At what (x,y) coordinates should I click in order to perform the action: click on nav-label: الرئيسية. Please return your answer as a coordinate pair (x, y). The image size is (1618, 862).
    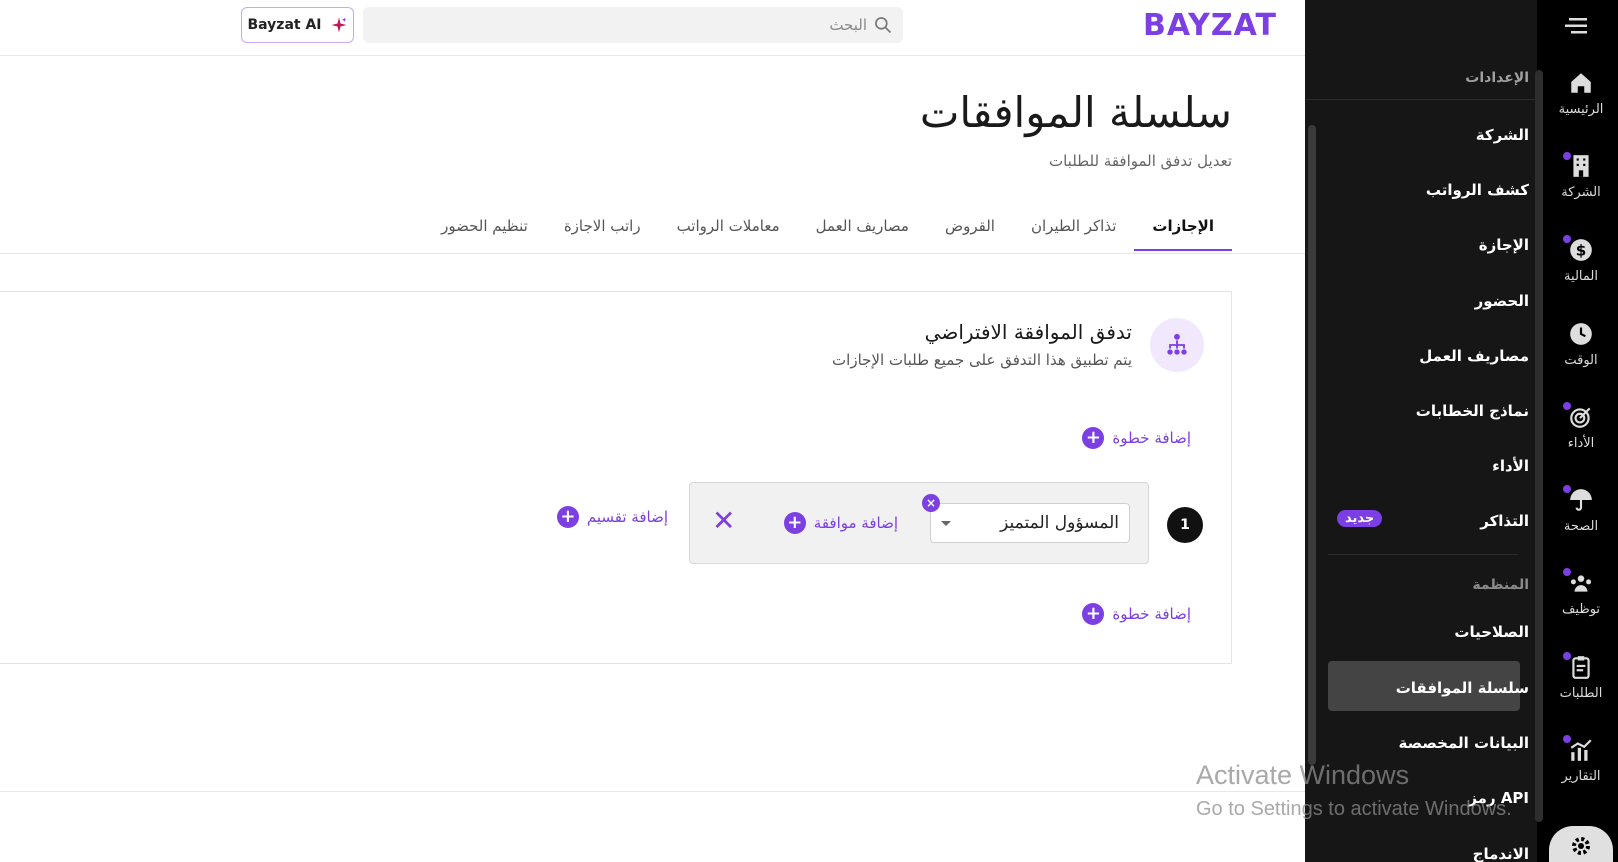
    Looking at the image, I should click on (1581, 109).